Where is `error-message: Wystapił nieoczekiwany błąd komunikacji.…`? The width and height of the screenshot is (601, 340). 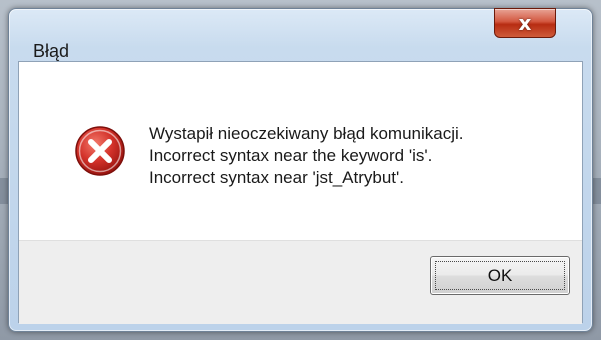 error-message: Wystapił nieoczekiwany błąd komunikacji.… is located at coordinates (306, 156).